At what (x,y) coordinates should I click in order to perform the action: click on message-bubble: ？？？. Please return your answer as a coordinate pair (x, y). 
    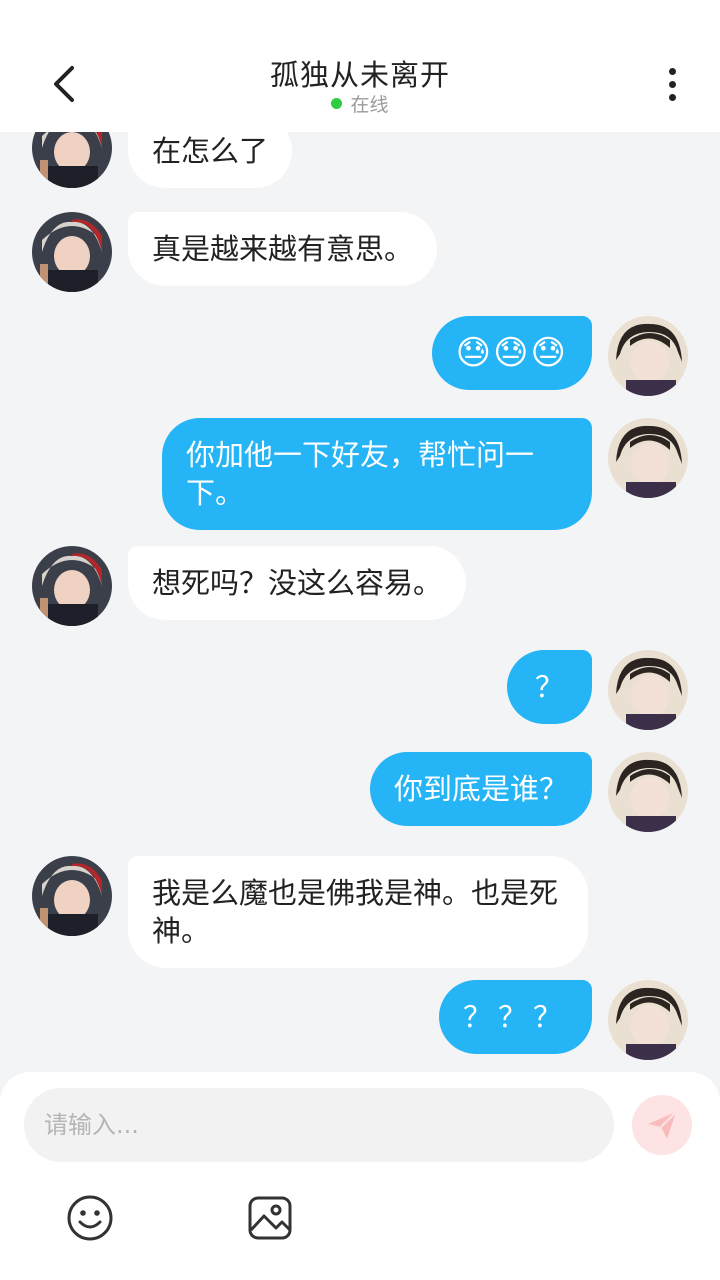
    Looking at the image, I should click on (515, 1017).